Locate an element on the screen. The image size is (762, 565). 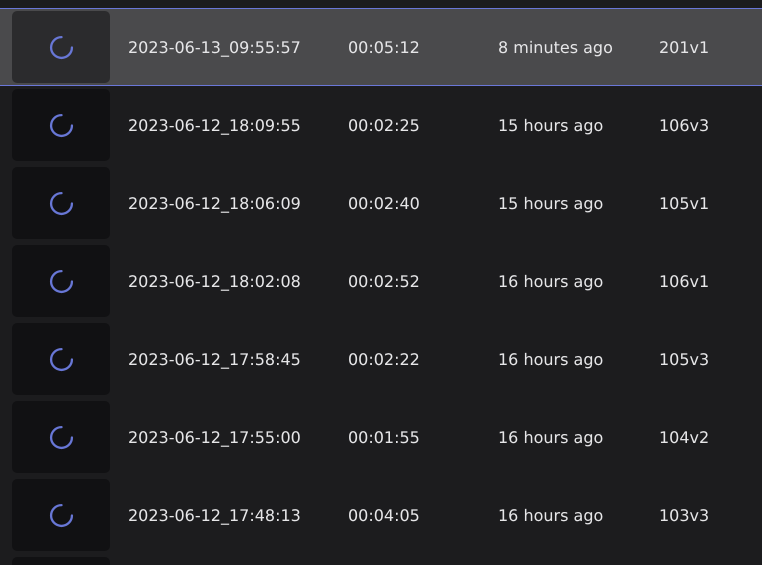
duration: 00:02:52 is located at coordinates (384, 281).